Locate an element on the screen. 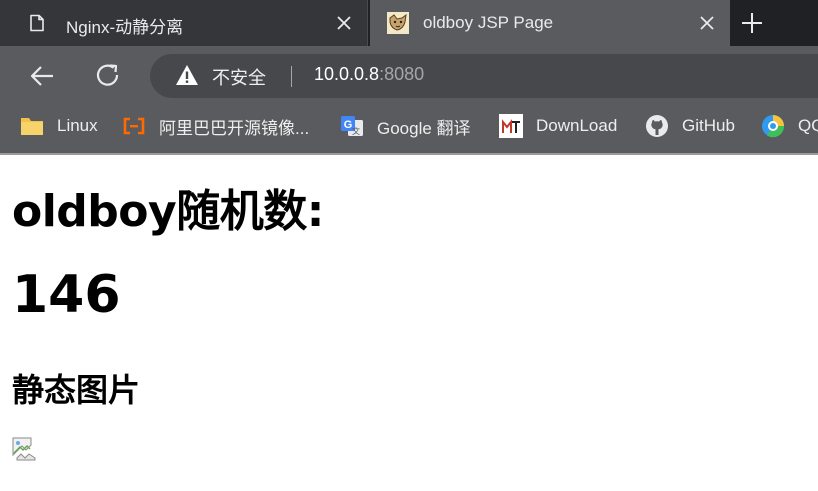  google-translate-icon: G 文 is located at coordinates (352, 126).